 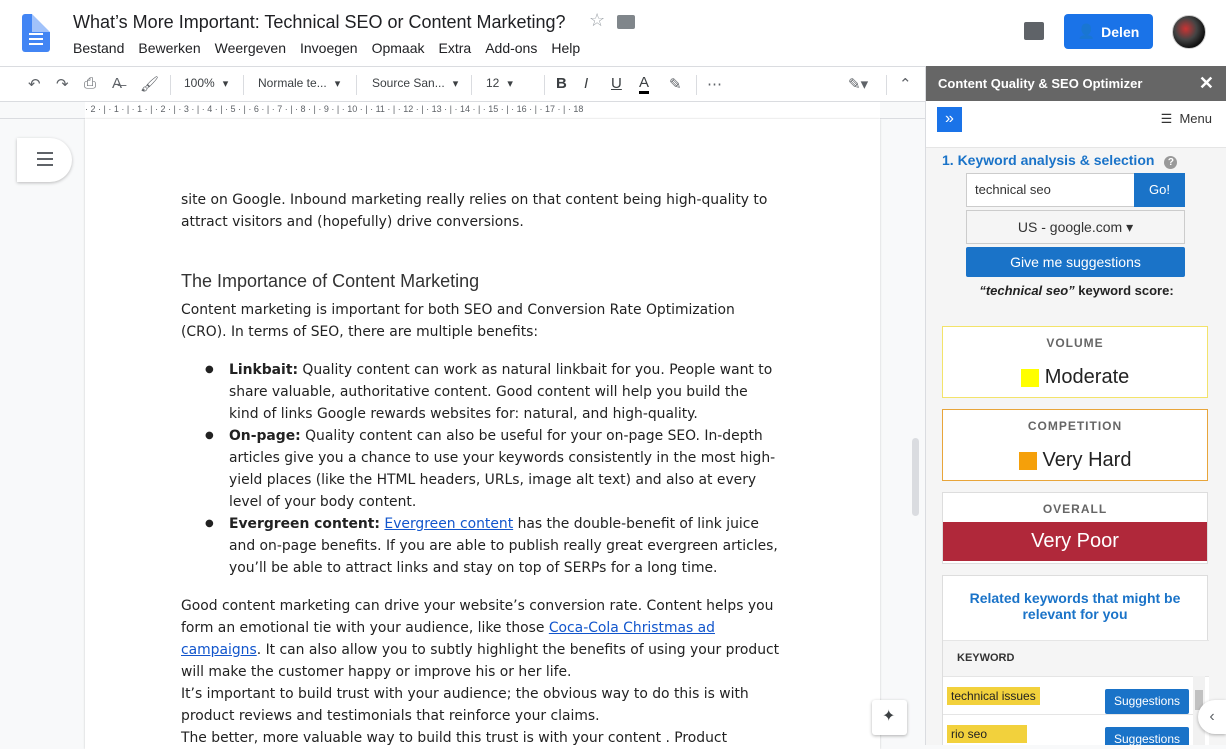 What do you see at coordinates (1120, 31) in the screenshot?
I see `share-label: Delen` at bounding box center [1120, 31].